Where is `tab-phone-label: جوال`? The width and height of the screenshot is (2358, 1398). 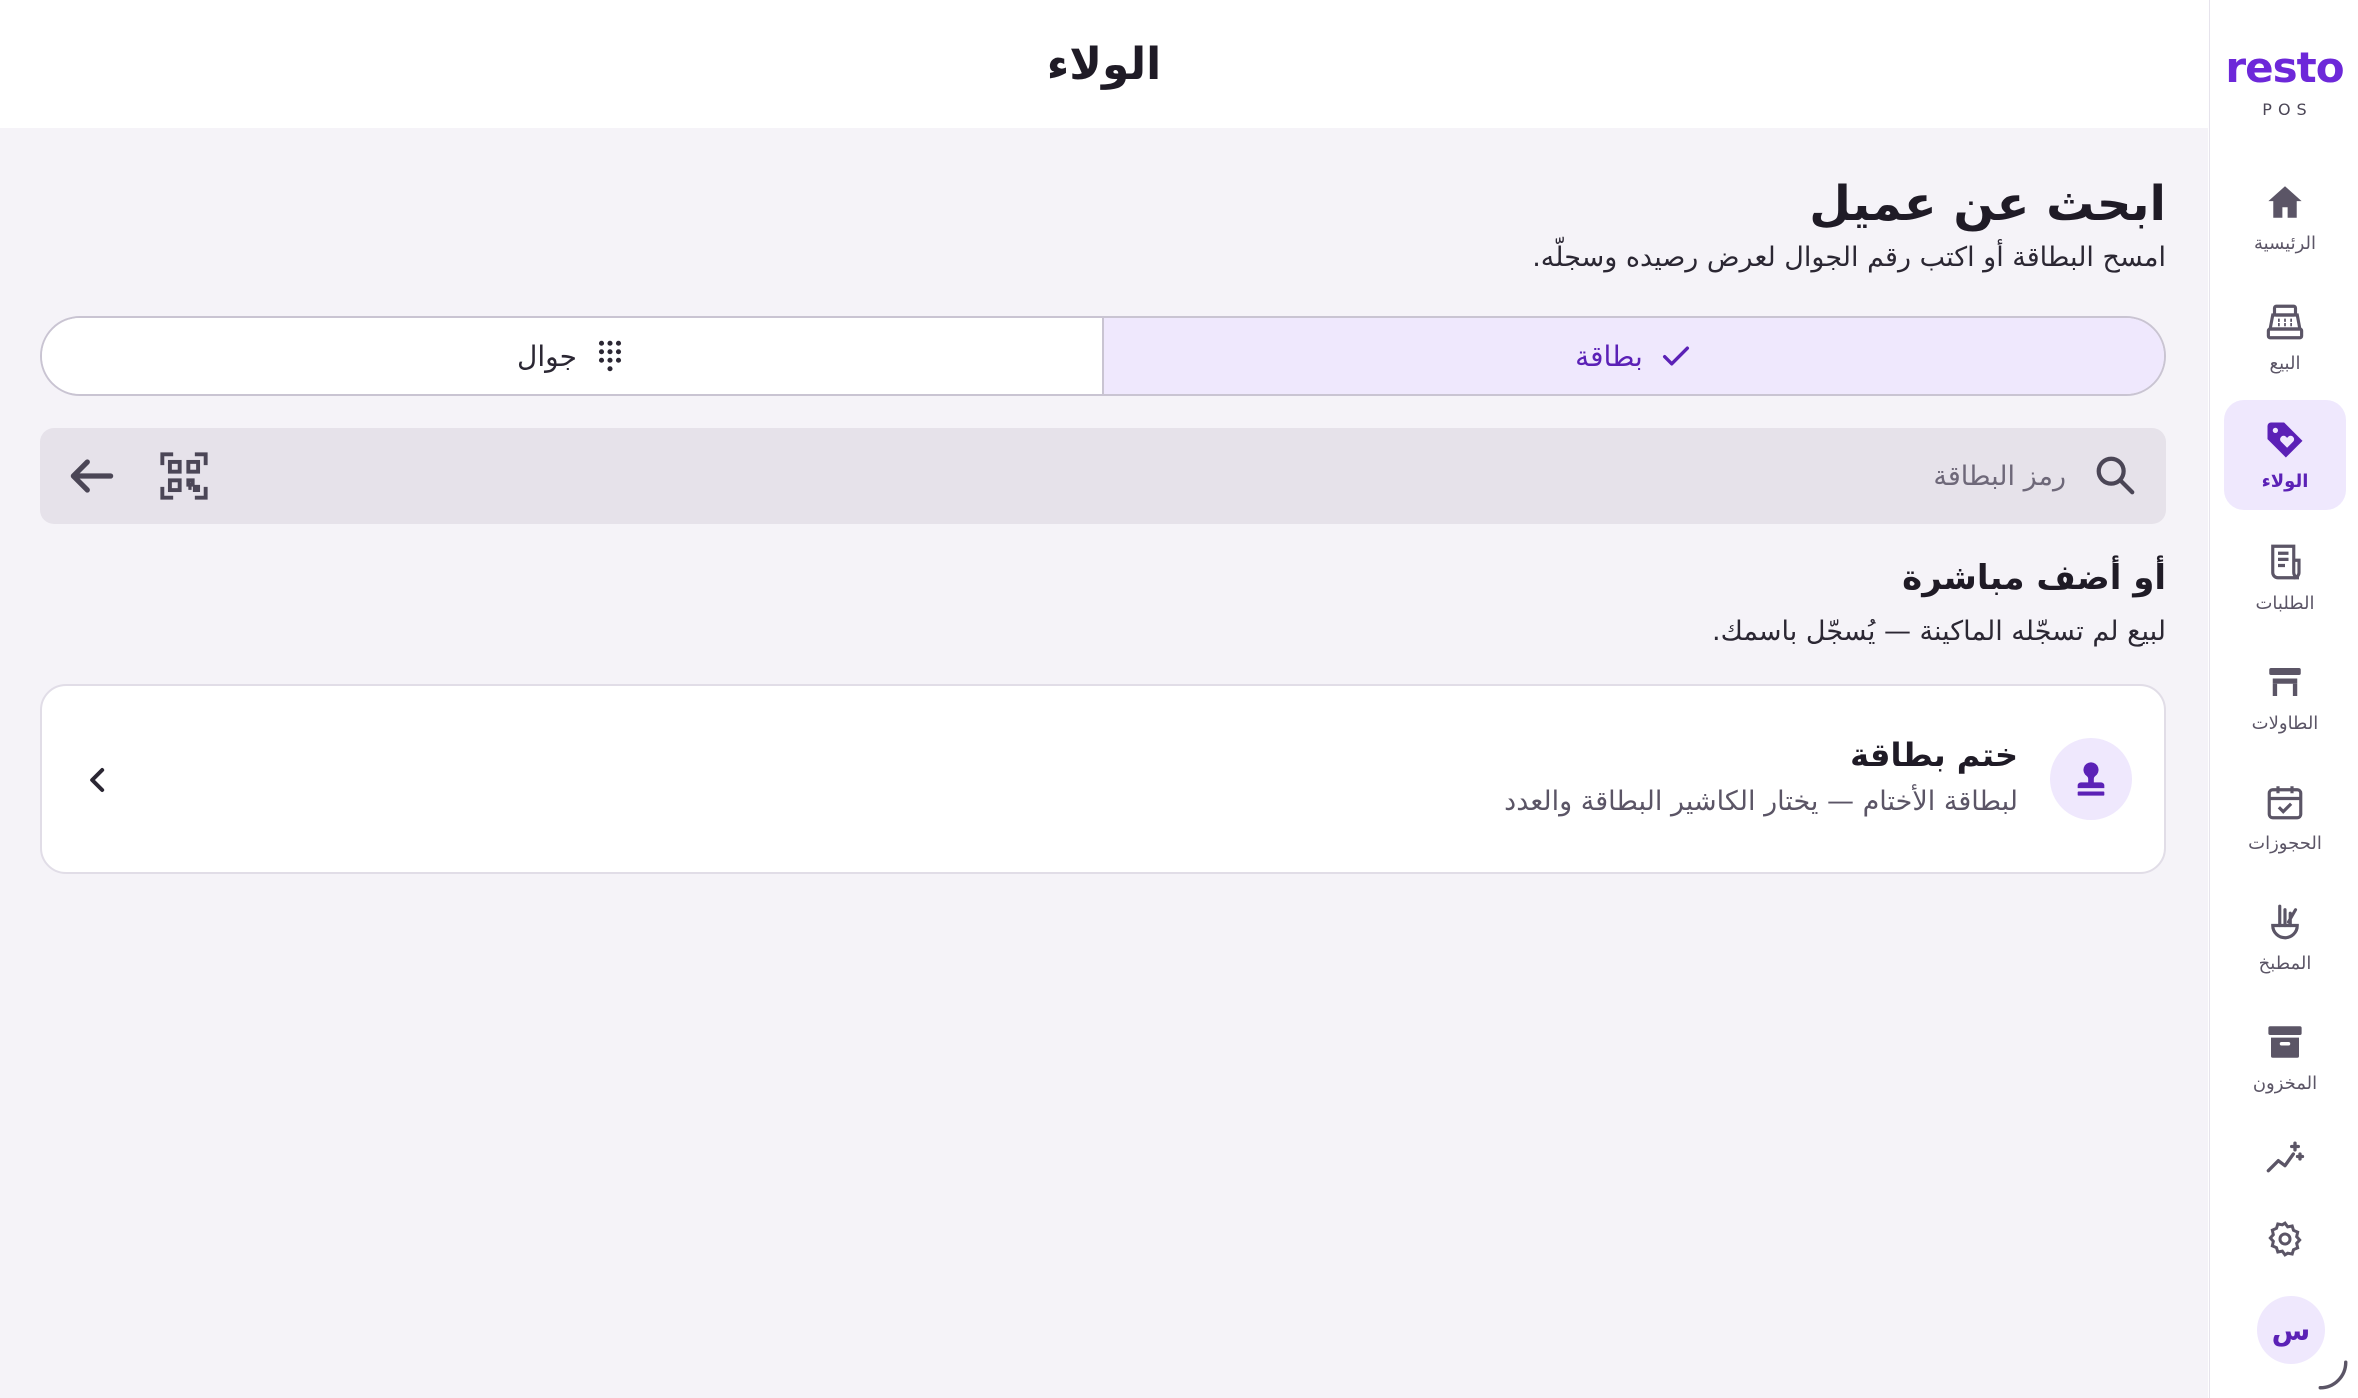
tab-phone-label: جوال is located at coordinates (547, 356).